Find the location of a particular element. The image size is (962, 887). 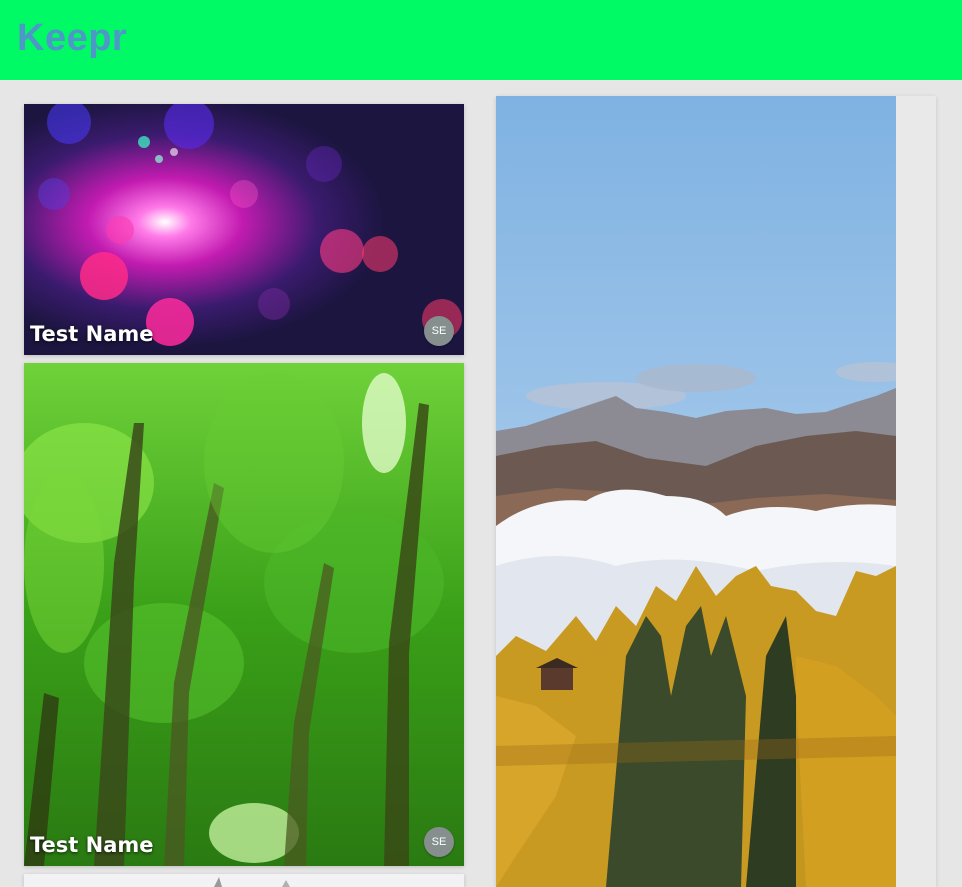

navbar: Keepr is located at coordinates (481, 40).